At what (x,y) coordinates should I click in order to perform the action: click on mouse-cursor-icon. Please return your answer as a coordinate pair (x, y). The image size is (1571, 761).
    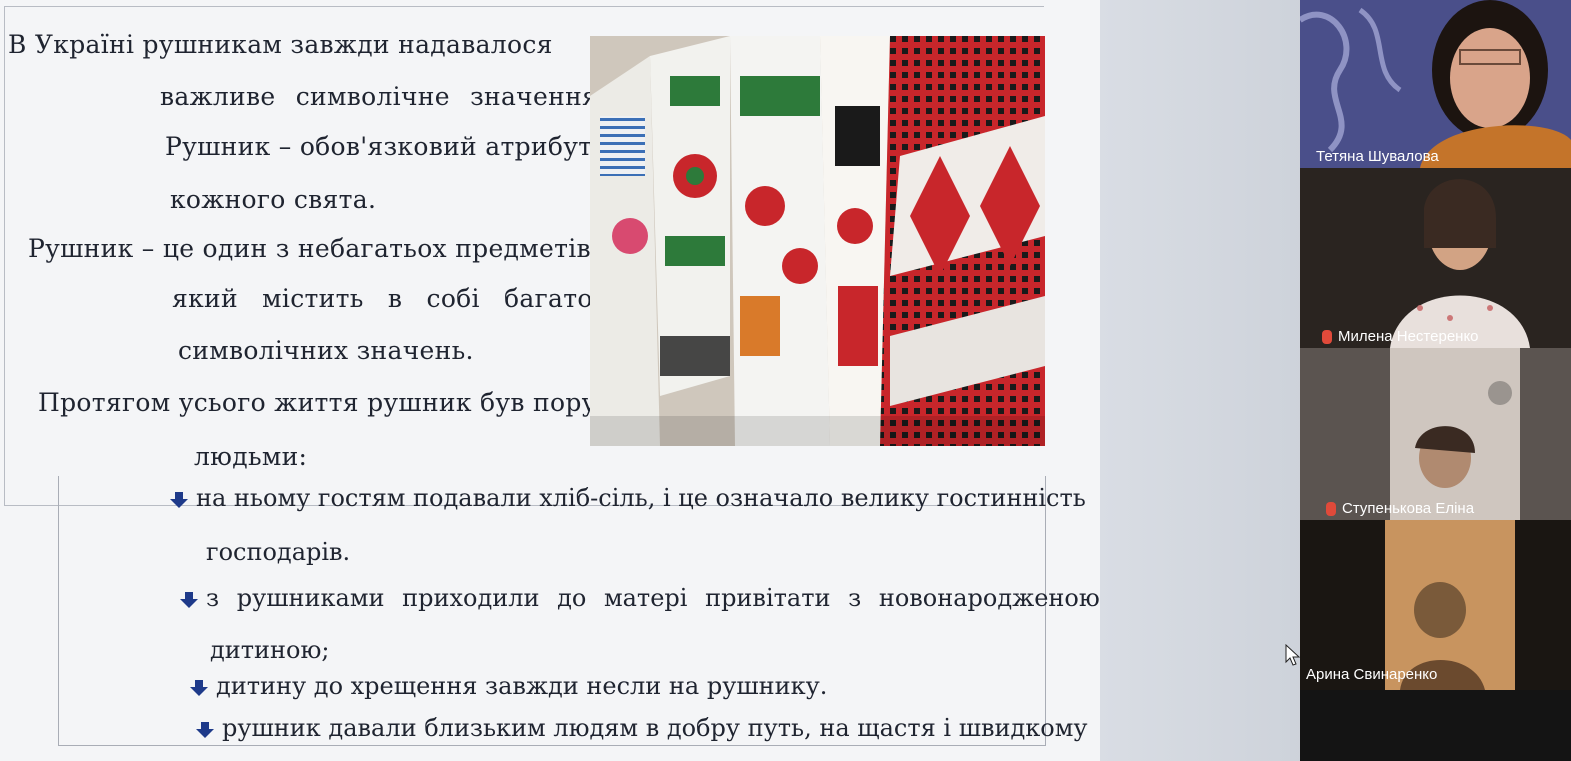
    Looking at the image, I should click on (1293, 655).